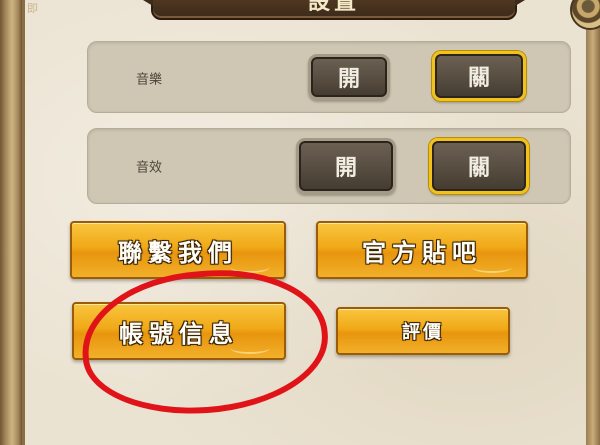 The image size is (600, 445). I want to click on rate-button: 評價, so click(423, 331).